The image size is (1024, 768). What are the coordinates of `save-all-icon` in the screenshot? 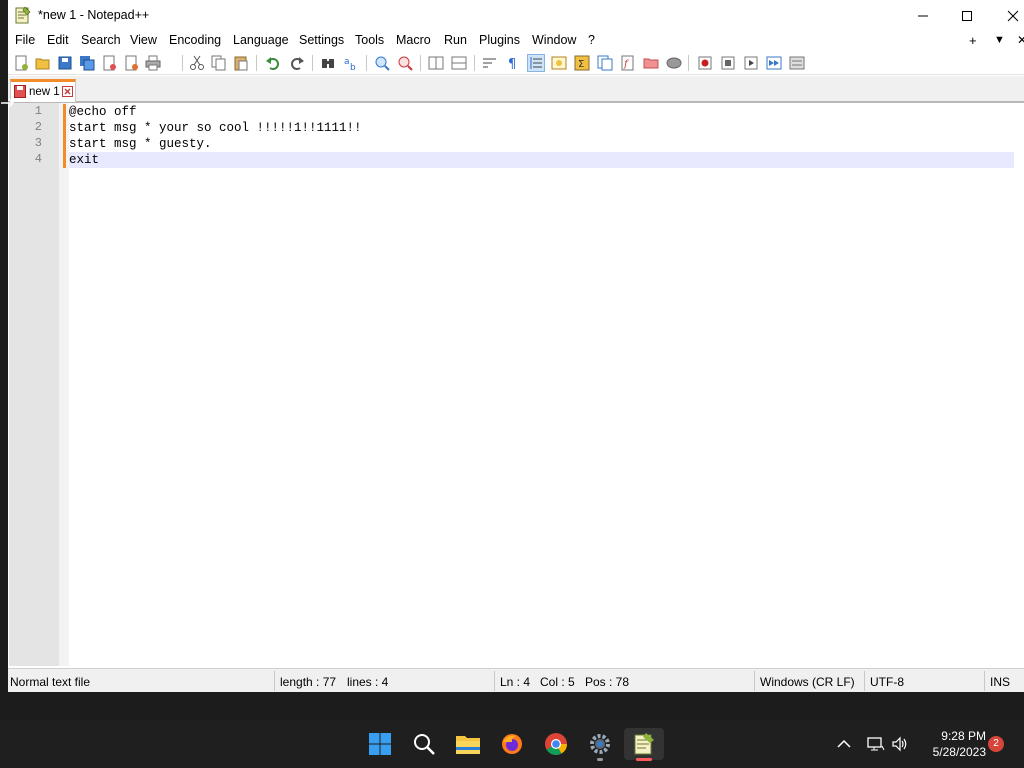 It's located at (87, 63).